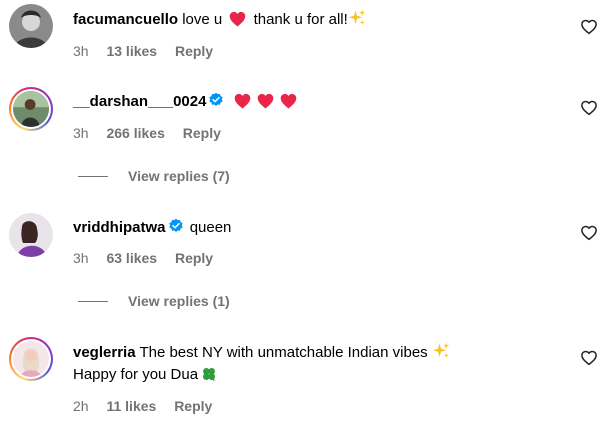  I want to click on comment-username: facumancuello, so click(125, 19).